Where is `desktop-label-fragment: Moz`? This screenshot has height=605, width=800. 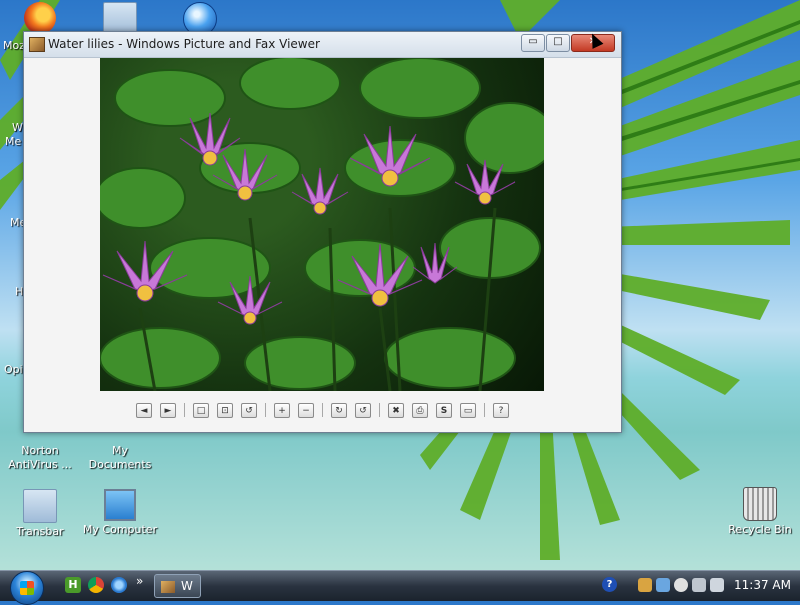 desktop-label-fragment: Moz is located at coordinates (14, 45).